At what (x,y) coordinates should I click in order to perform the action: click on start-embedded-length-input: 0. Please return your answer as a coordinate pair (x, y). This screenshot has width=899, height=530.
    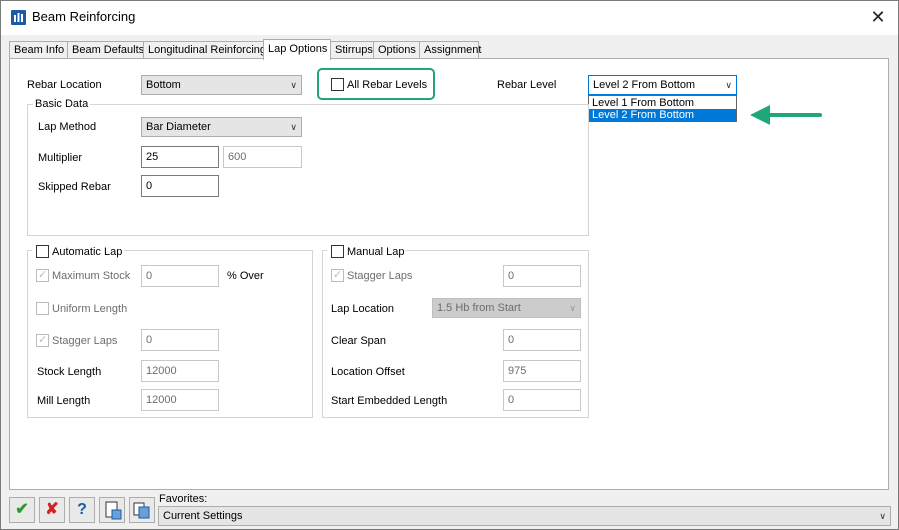
    Looking at the image, I should click on (542, 400).